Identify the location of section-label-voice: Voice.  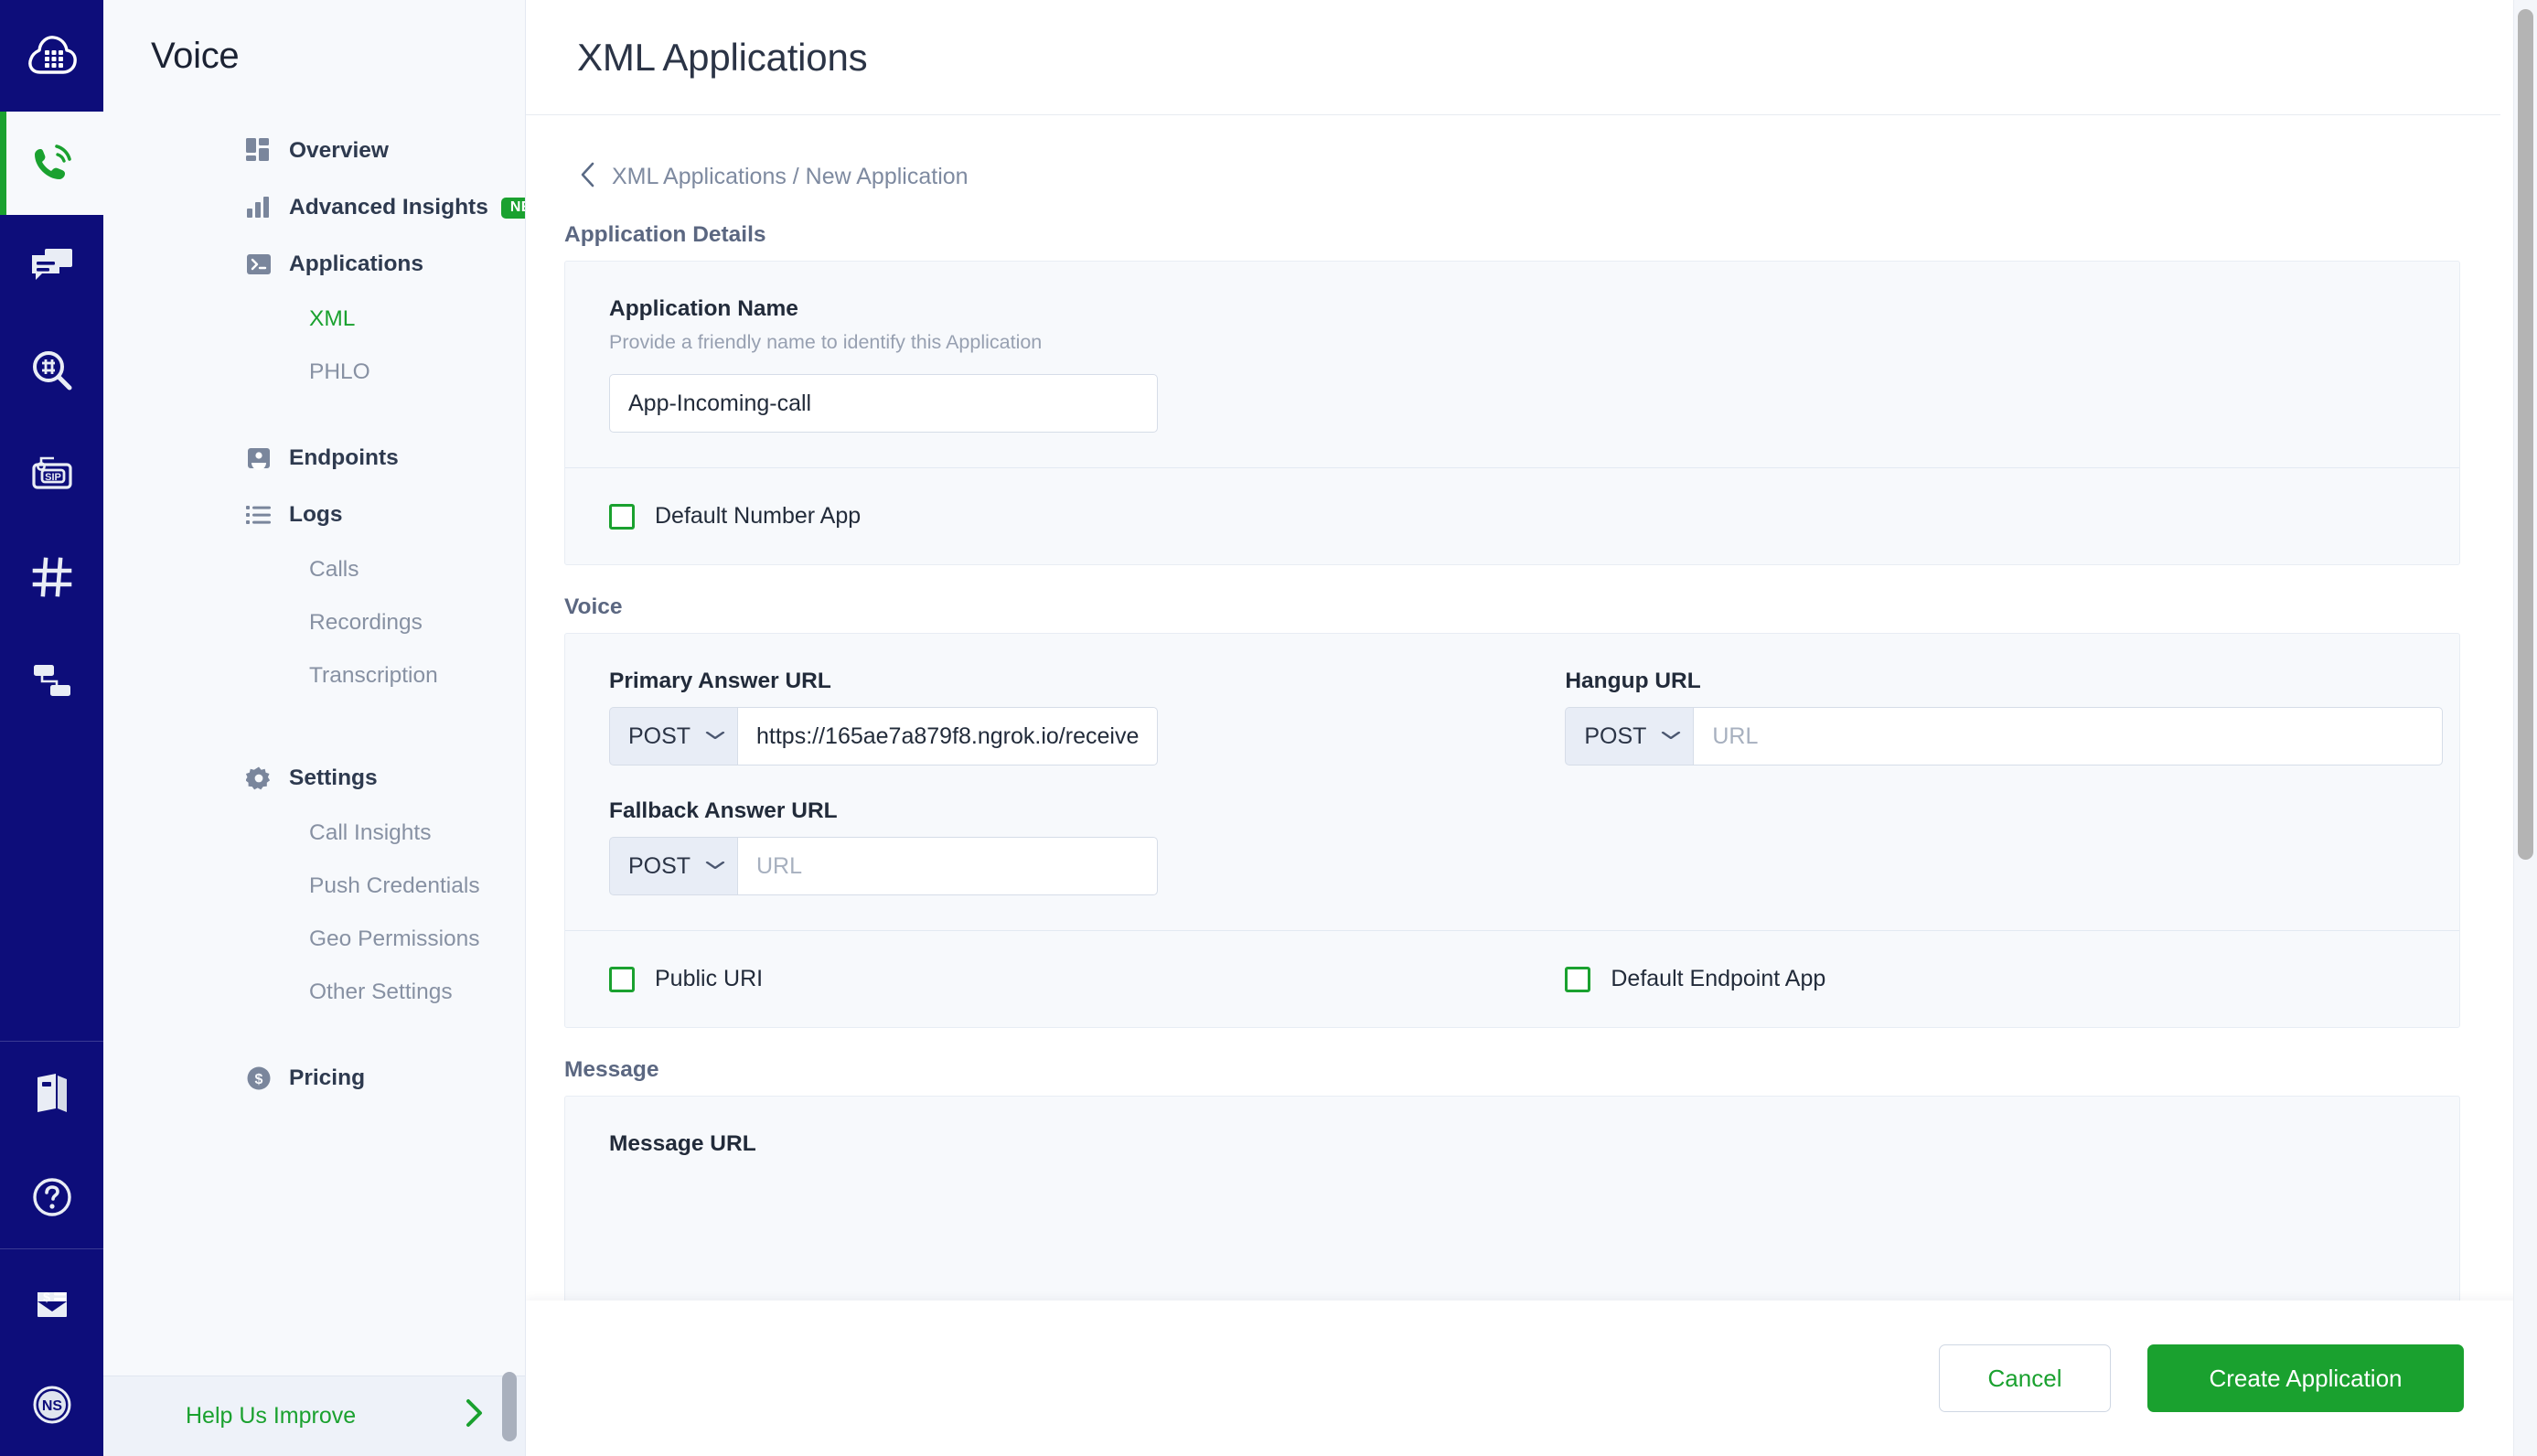
(593, 606).